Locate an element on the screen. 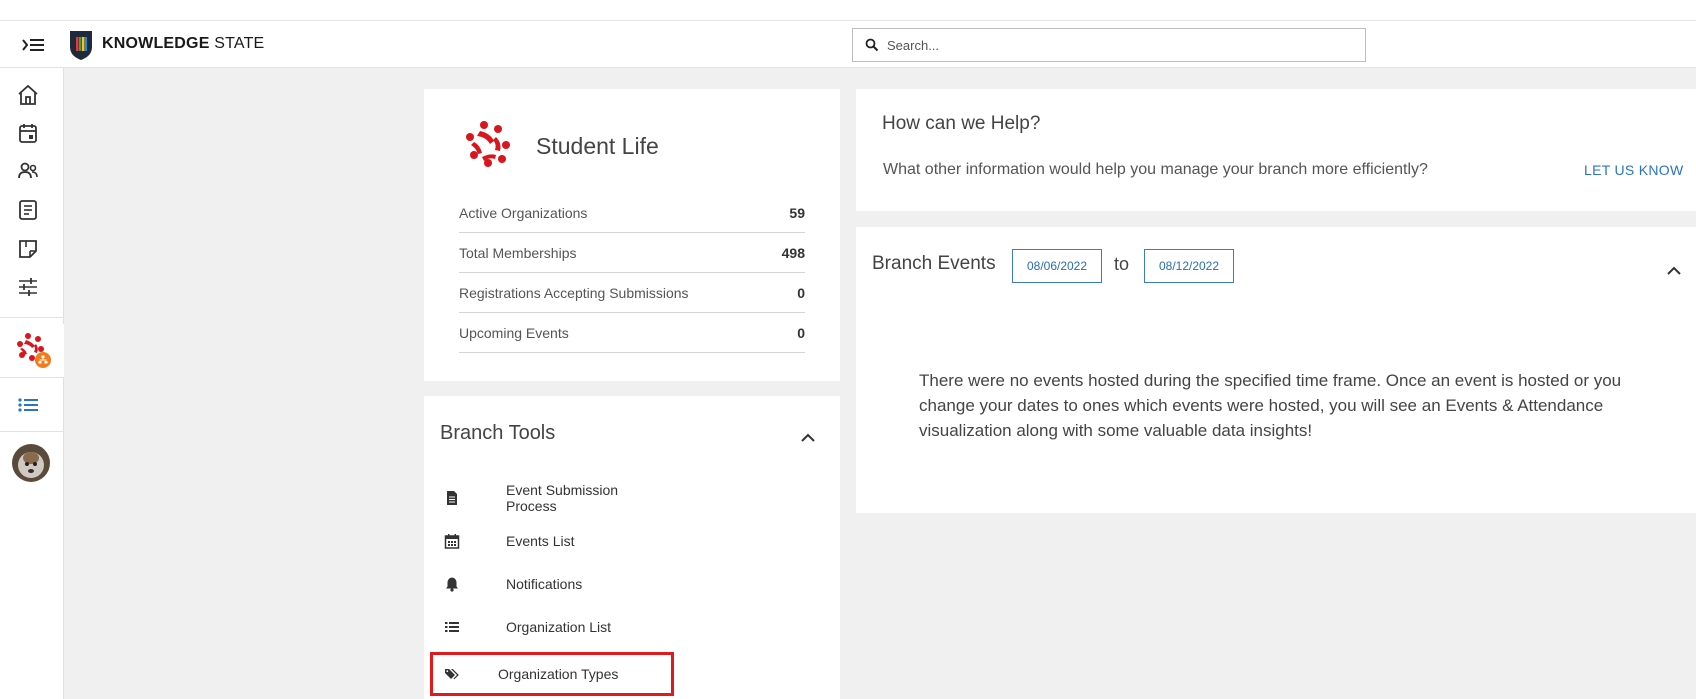  stat-label: Upcoming Events is located at coordinates (514, 332).